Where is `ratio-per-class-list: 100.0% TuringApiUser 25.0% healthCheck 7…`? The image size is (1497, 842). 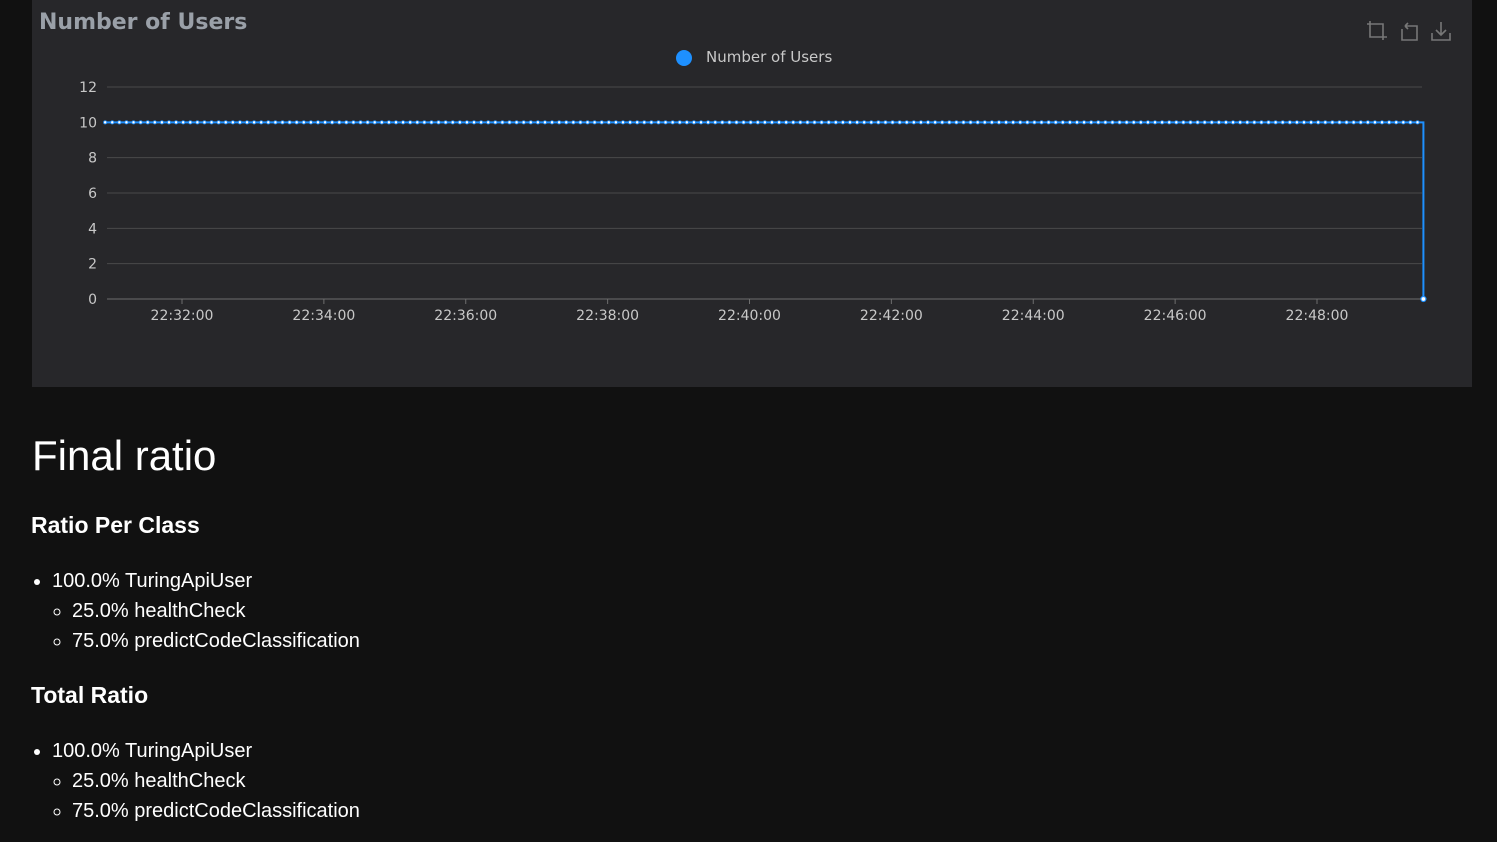 ratio-per-class-list: 100.0% TuringApiUser 25.0% healthCheck 7… is located at coordinates (732, 611).